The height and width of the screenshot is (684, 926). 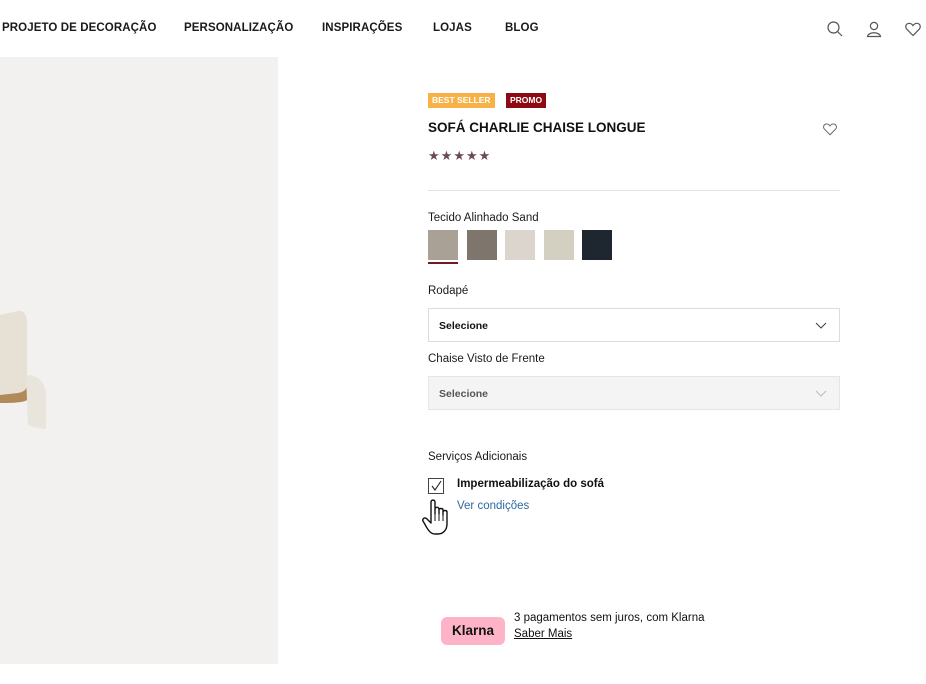 What do you see at coordinates (634, 190) in the screenshot?
I see `divider` at bounding box center [634, 190].